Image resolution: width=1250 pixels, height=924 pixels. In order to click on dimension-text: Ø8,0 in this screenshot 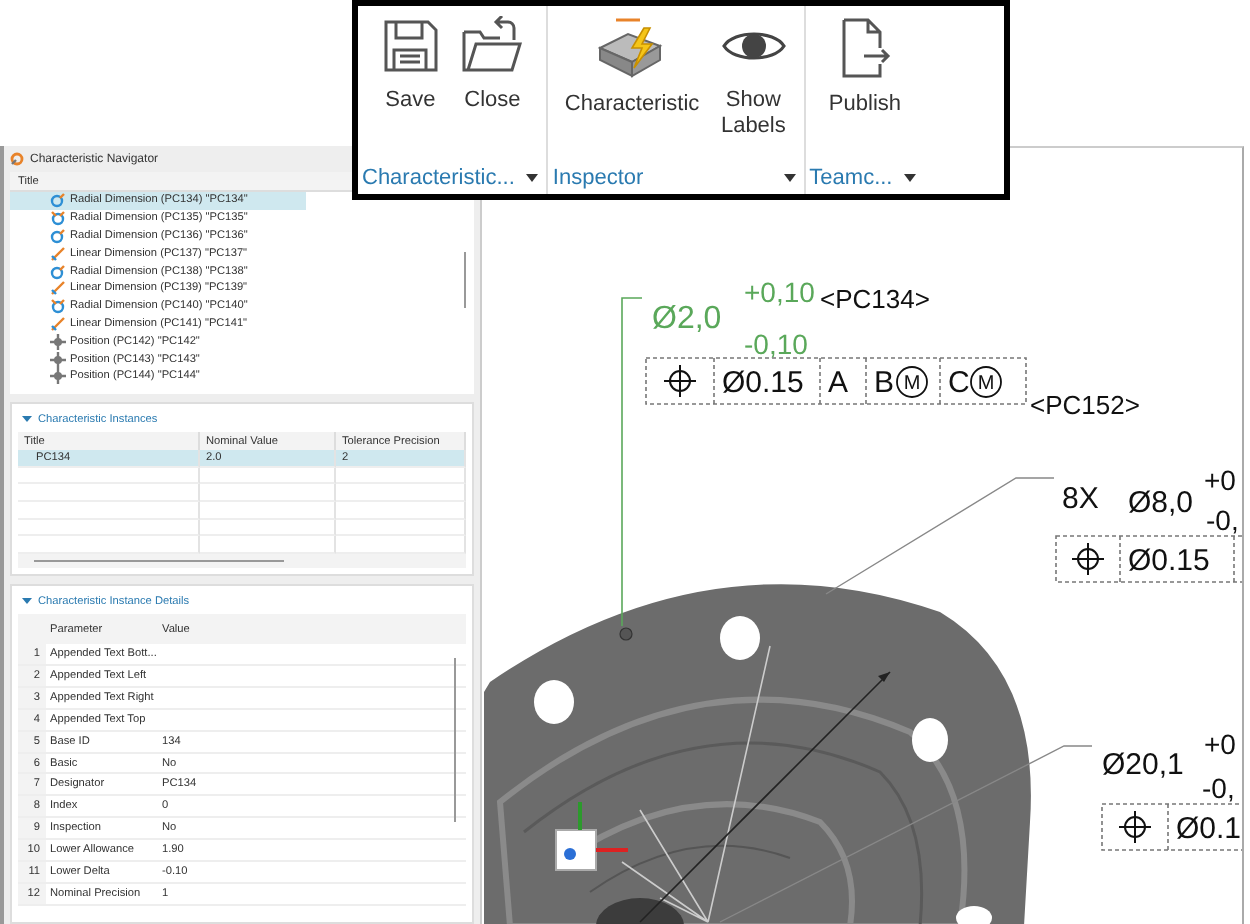, I will do `click(1161, 503)`.